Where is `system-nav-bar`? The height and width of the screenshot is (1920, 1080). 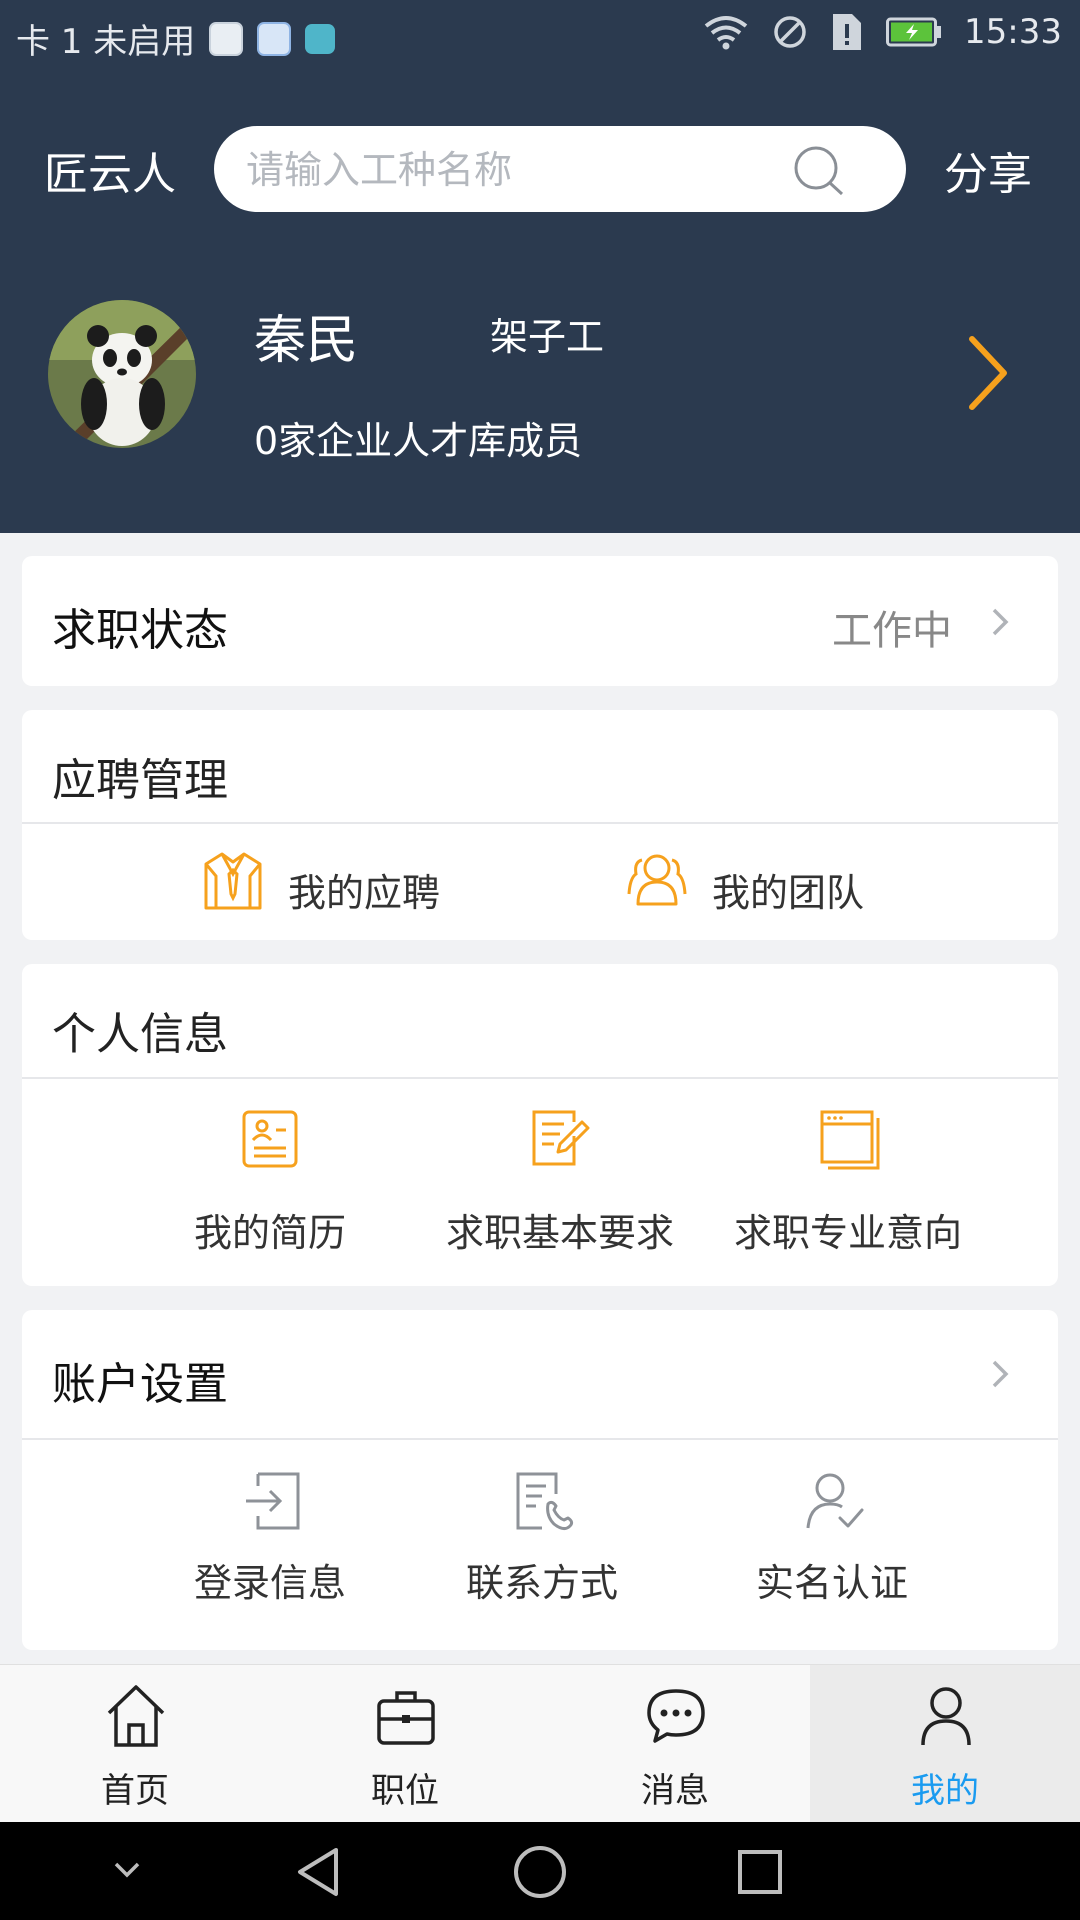
system-nav-bar is located at coordinates (540, 1871).